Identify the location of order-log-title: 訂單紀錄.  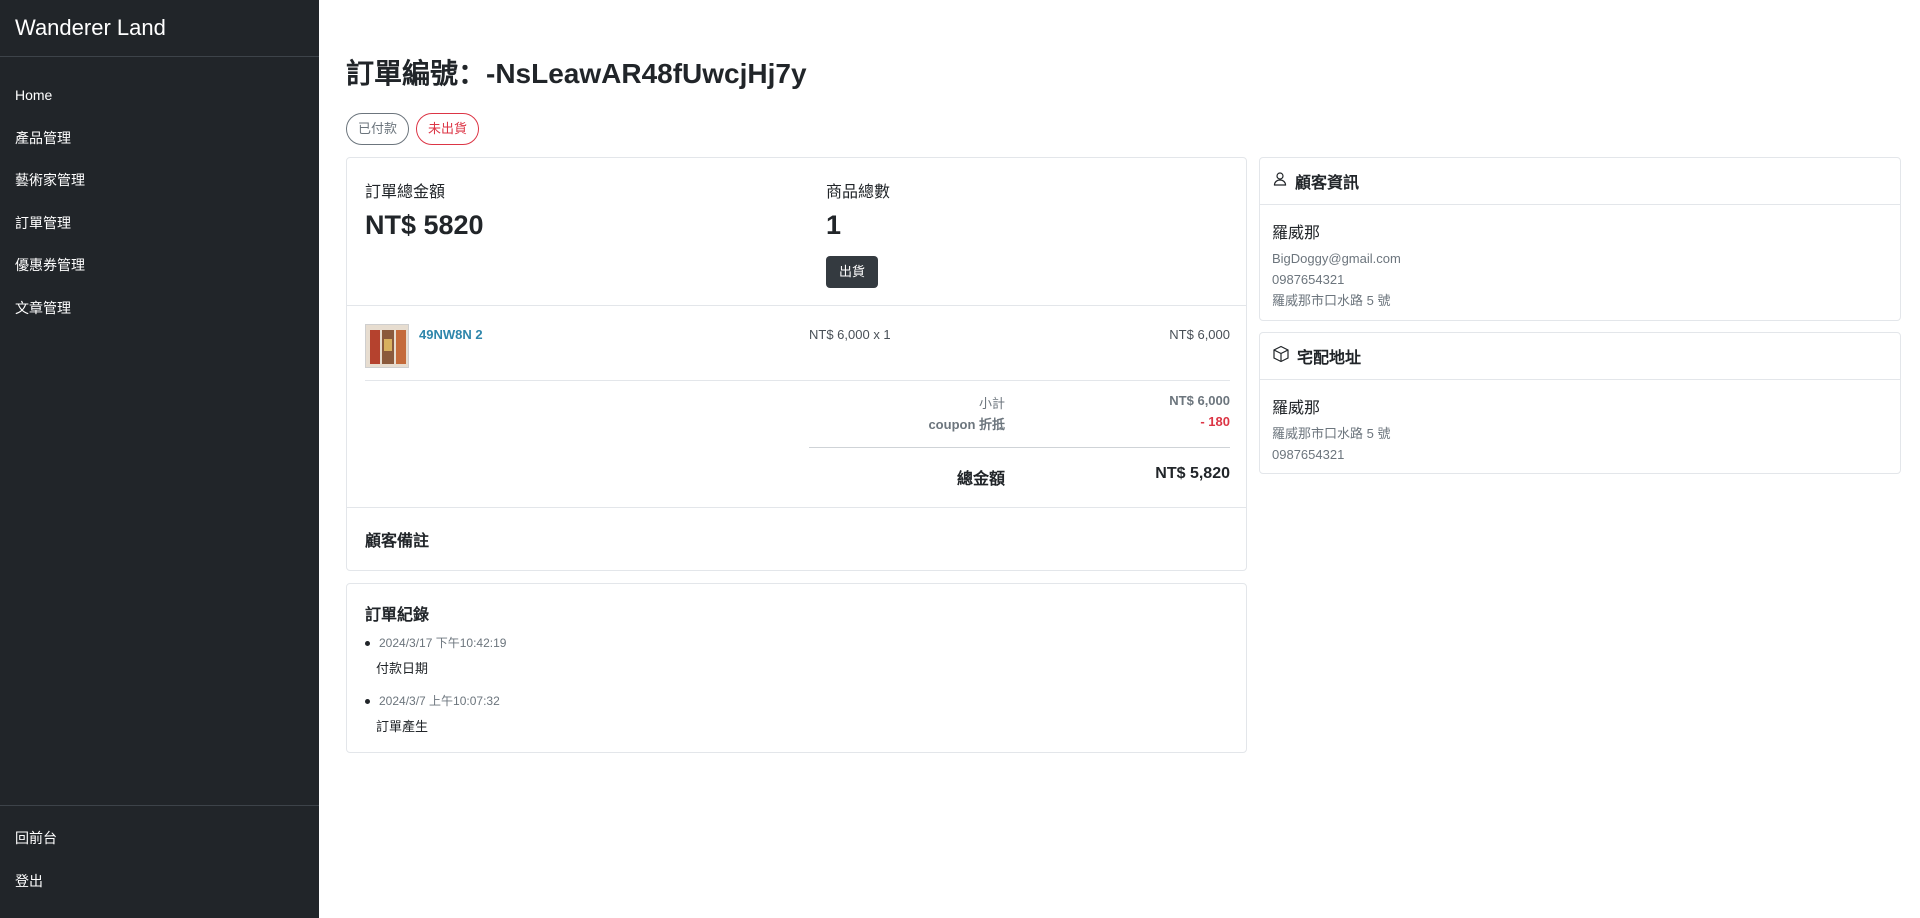
(397, 615).